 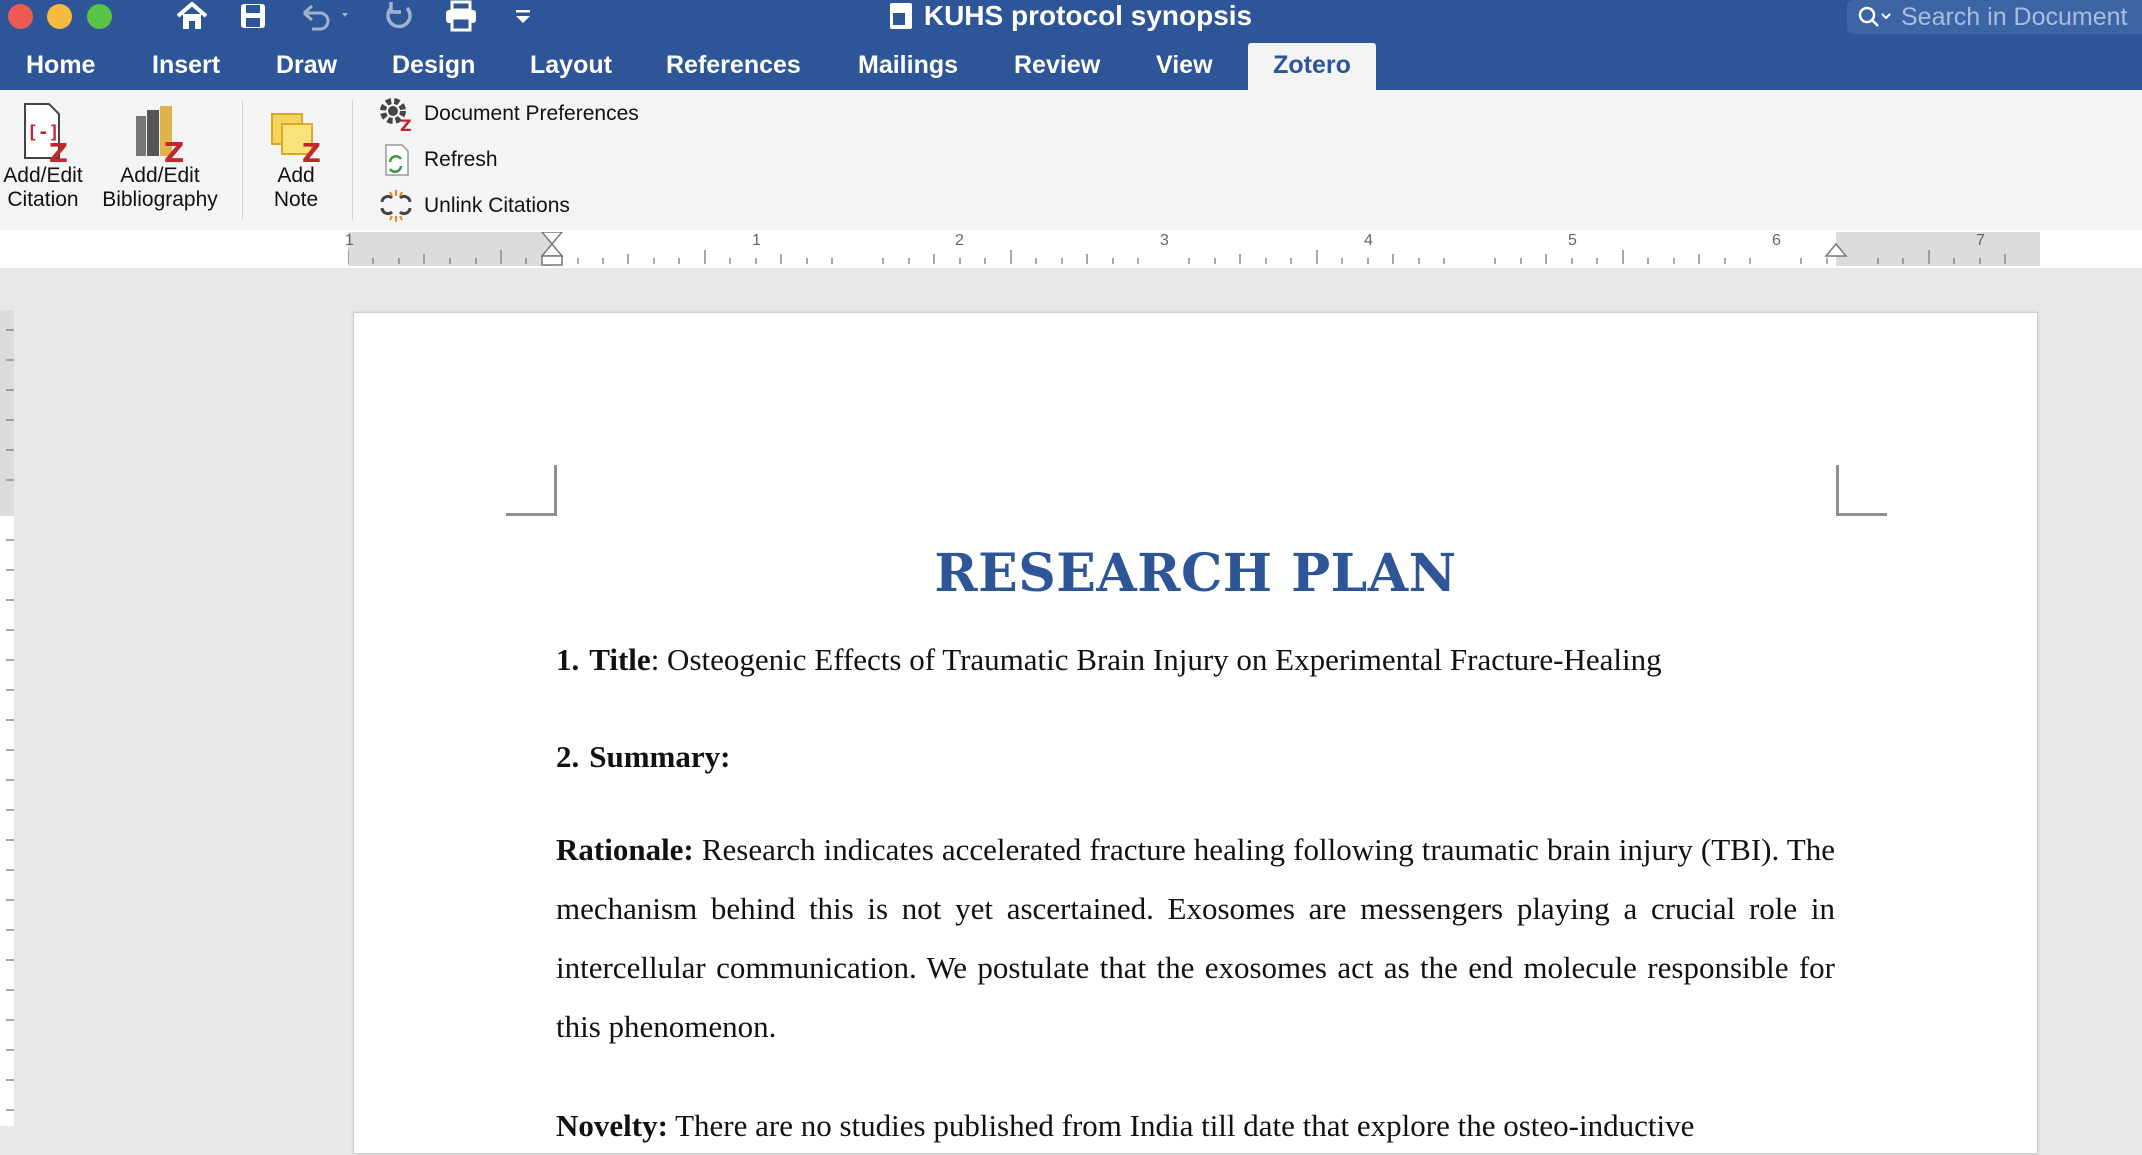 What do you see at coordinates (99, 16) in the screenshot?
I see `zoom-window-button` at bounding box center [99, 16].